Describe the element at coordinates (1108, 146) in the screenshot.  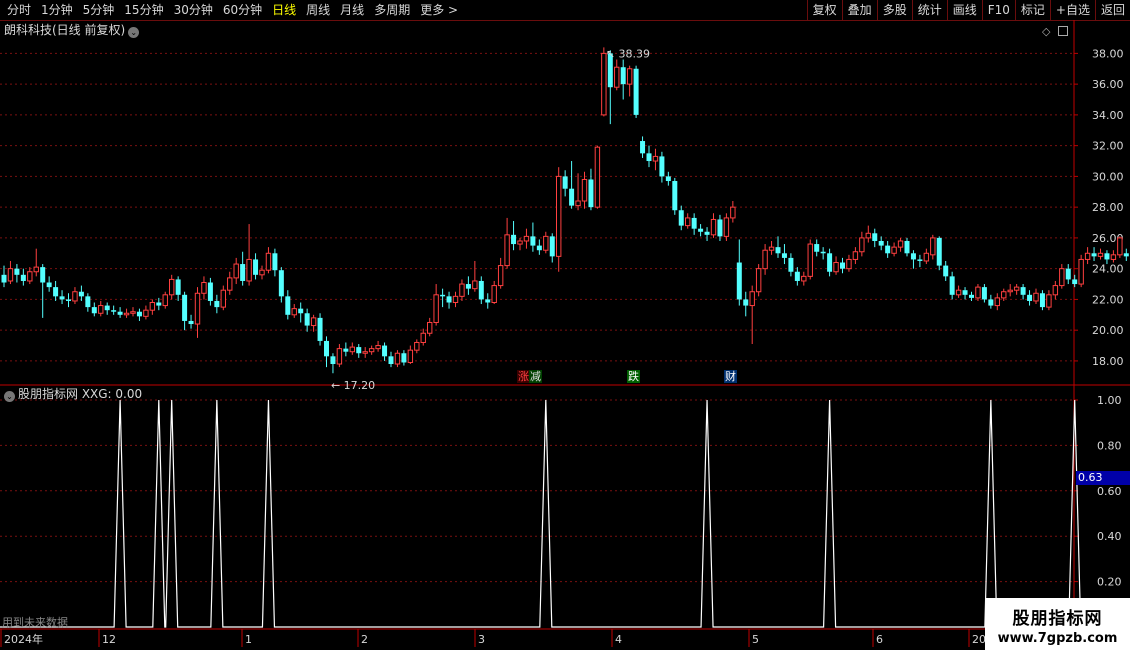
I see `price-tick-label: 32.00` at that location.